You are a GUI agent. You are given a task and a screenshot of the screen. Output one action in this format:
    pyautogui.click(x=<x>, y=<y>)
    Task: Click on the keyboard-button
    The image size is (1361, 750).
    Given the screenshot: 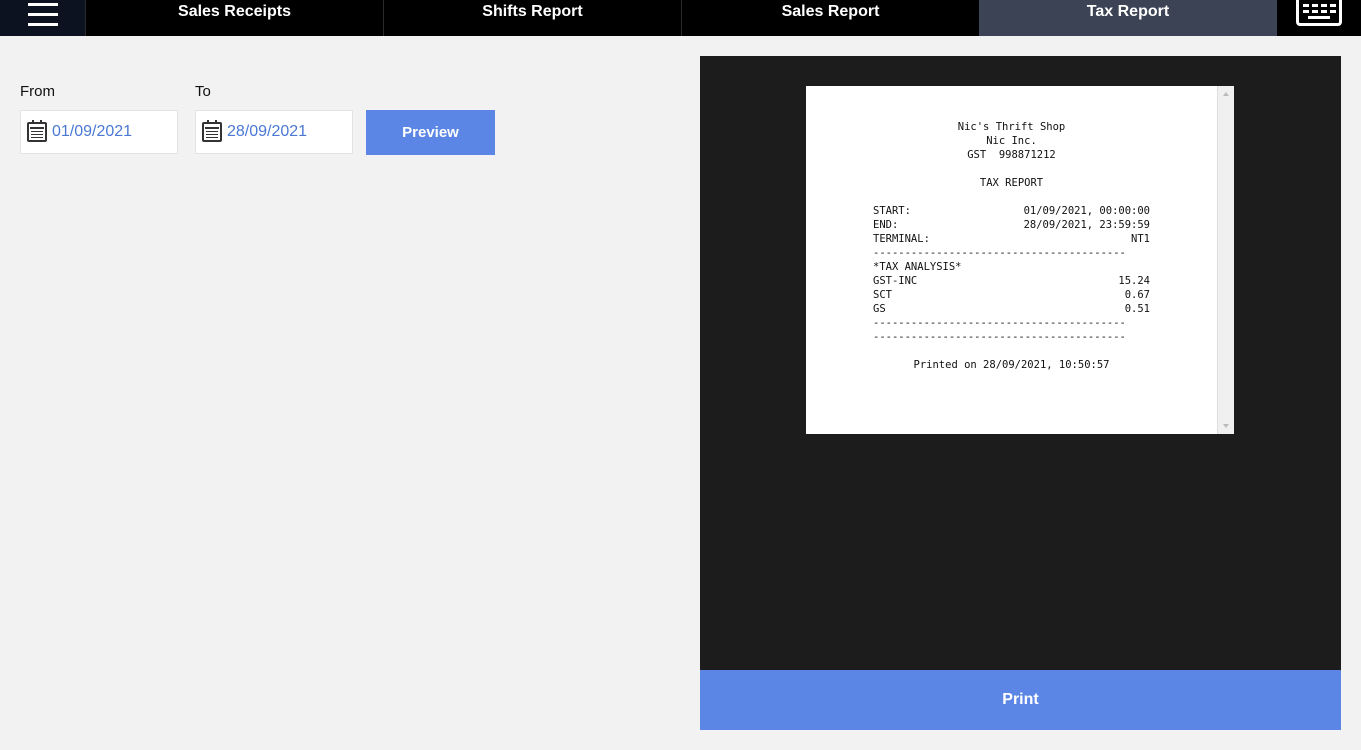 What is the action you would take?
    pyautogui.click(x=1319, y=18)
    